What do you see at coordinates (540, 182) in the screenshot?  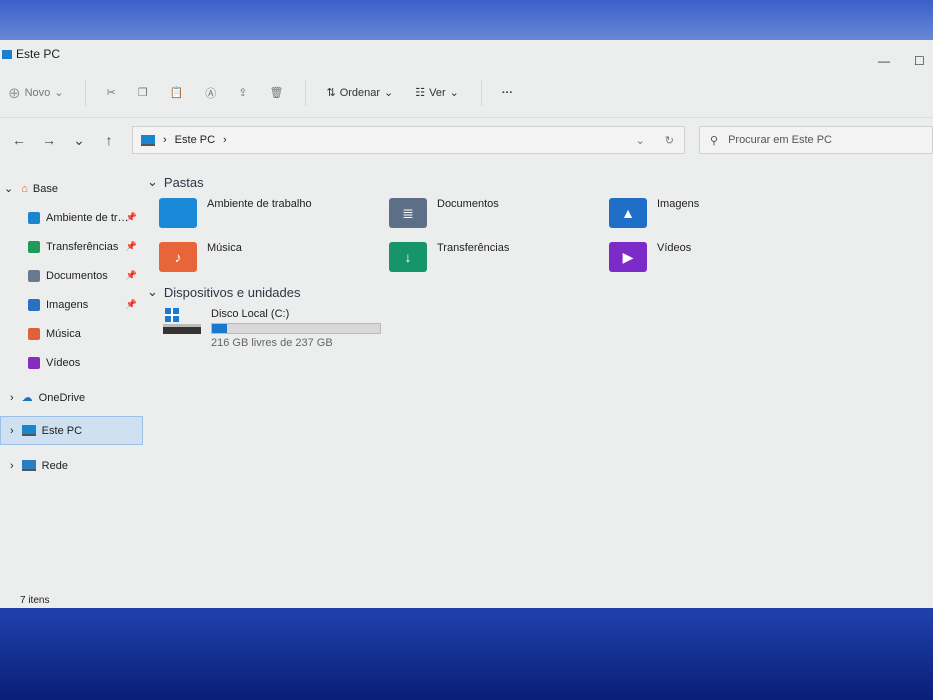 I see `section-folders: ⌄ Pastas` at bounding box center [540, 182].